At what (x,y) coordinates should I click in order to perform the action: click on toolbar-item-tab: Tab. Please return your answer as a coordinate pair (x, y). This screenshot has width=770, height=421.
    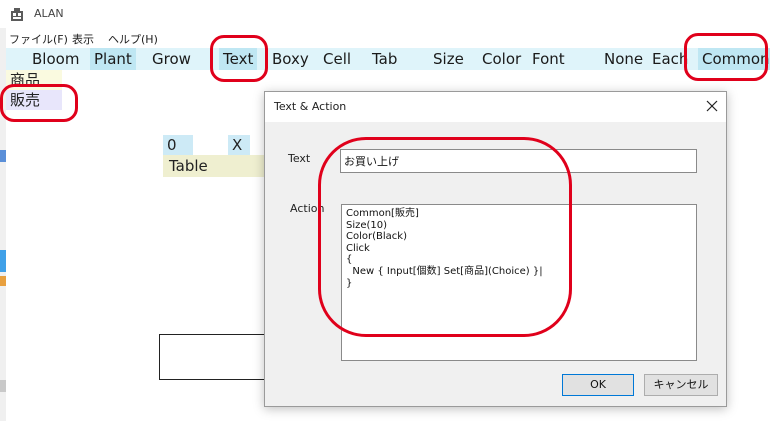
    Looking at the image, I should click on (384, 59).